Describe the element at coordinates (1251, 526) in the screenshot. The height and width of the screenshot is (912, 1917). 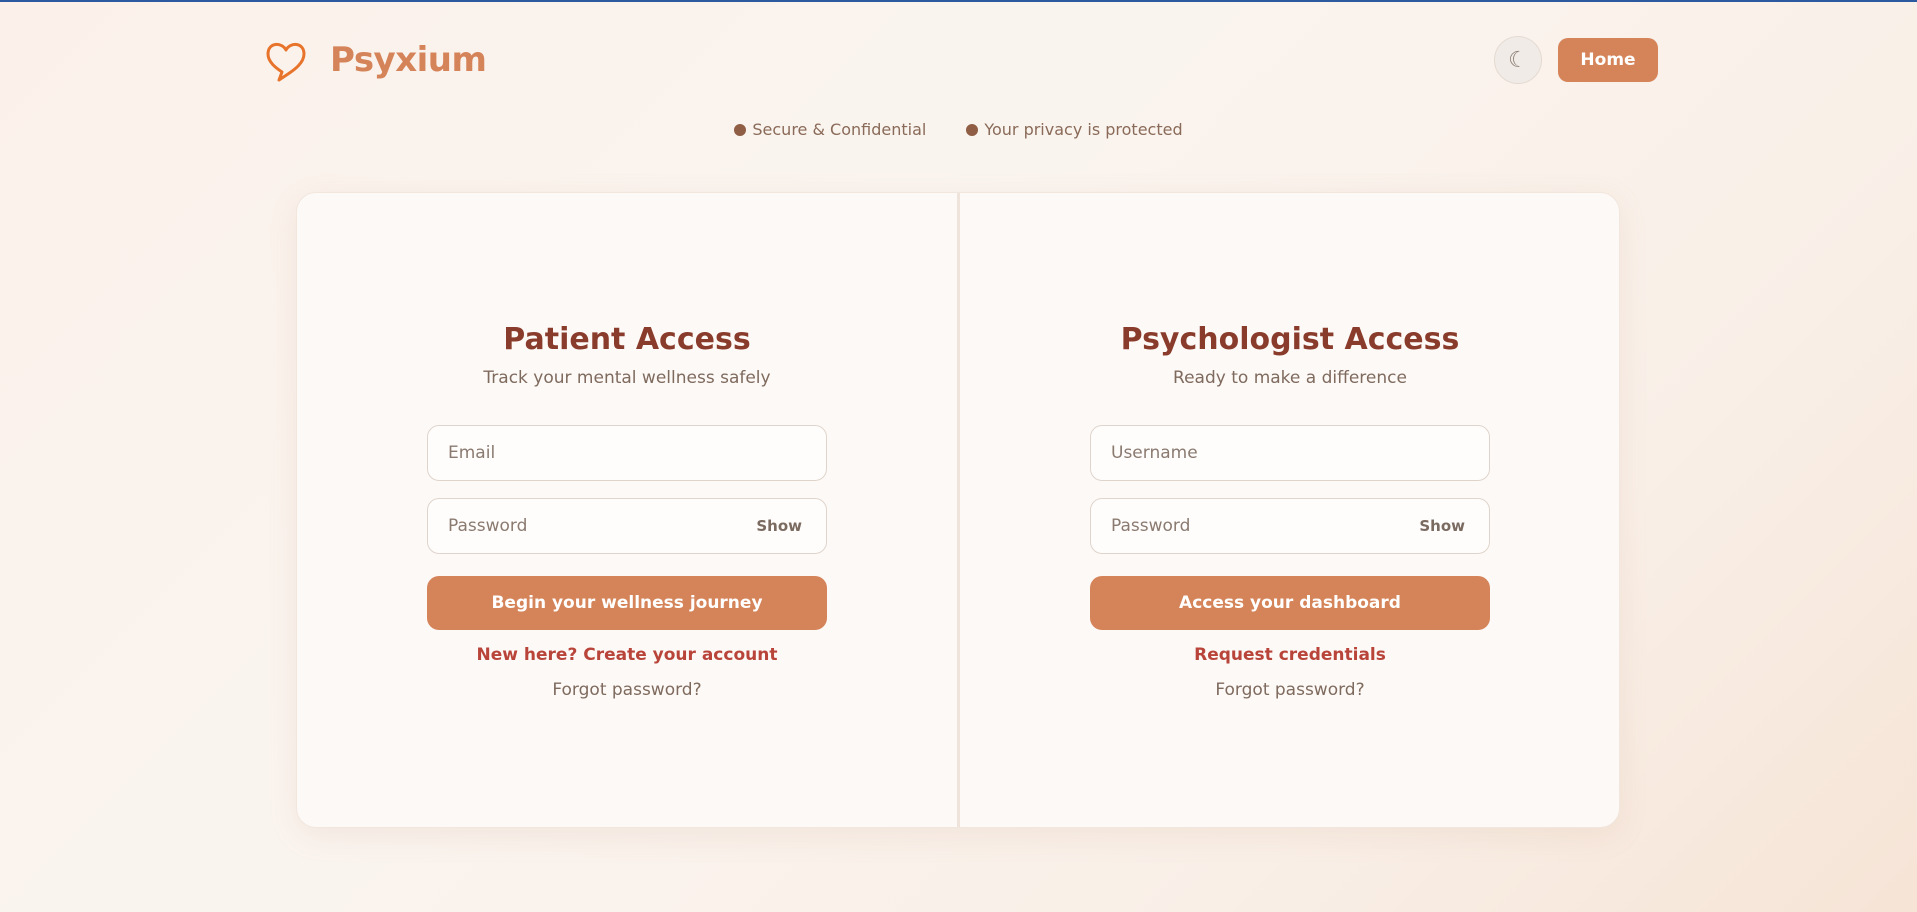
I see `psychologist-password-input` at that location.